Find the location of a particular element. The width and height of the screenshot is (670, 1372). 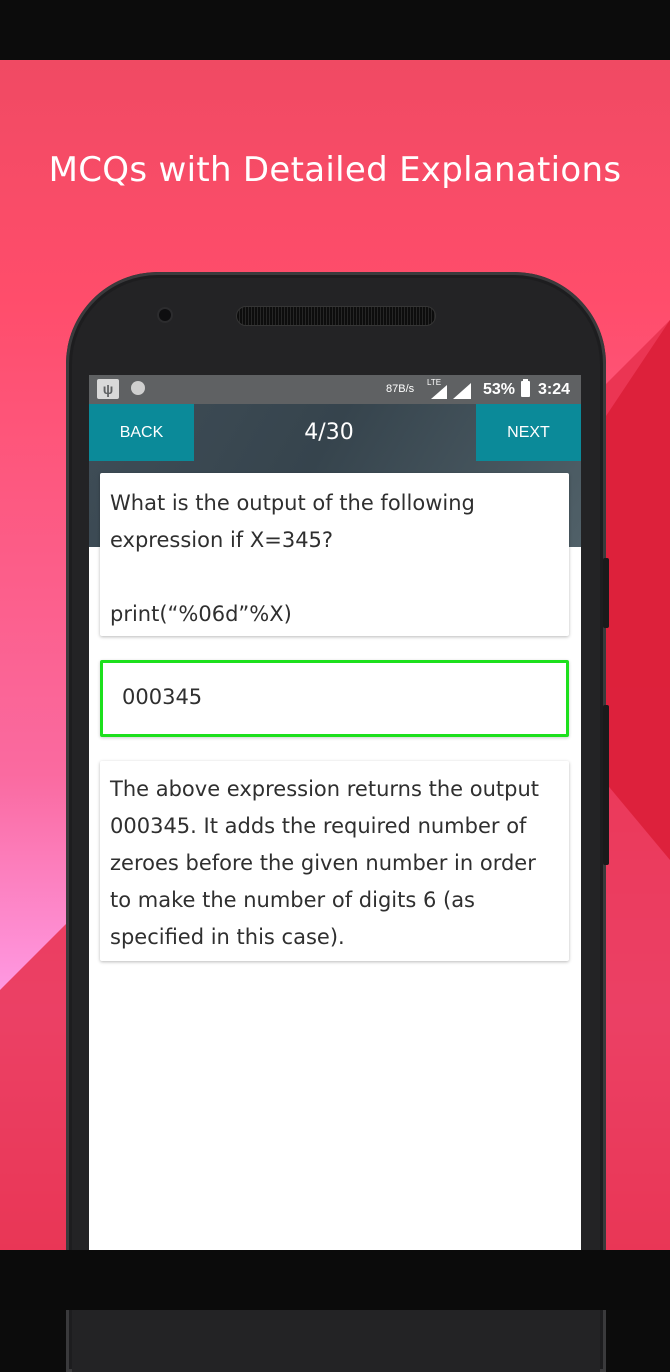

volume-button is located at coordinates (606, 593).